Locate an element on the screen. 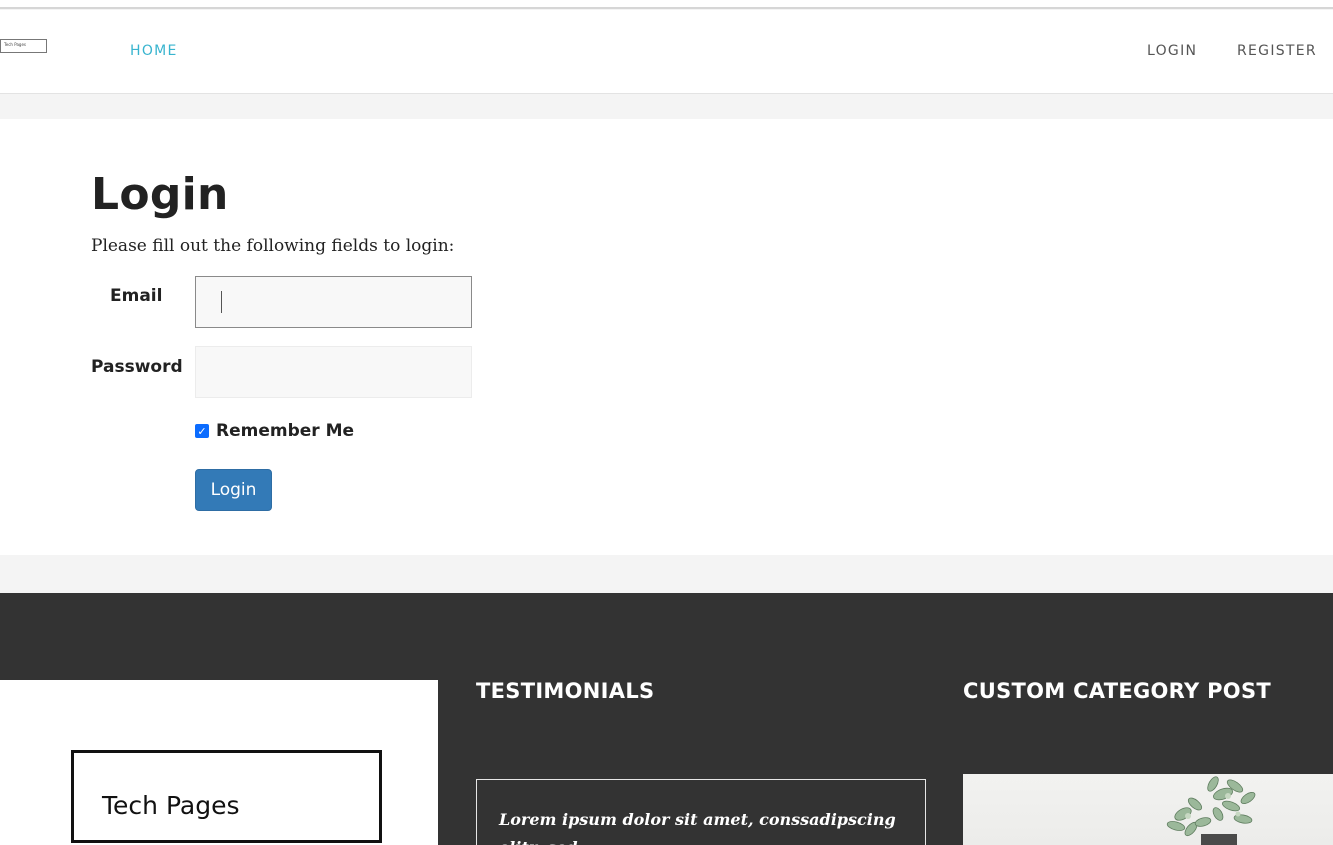 The height and width of the screenshot is (845, 1333). text-caret is located at coordinates (221, 302).